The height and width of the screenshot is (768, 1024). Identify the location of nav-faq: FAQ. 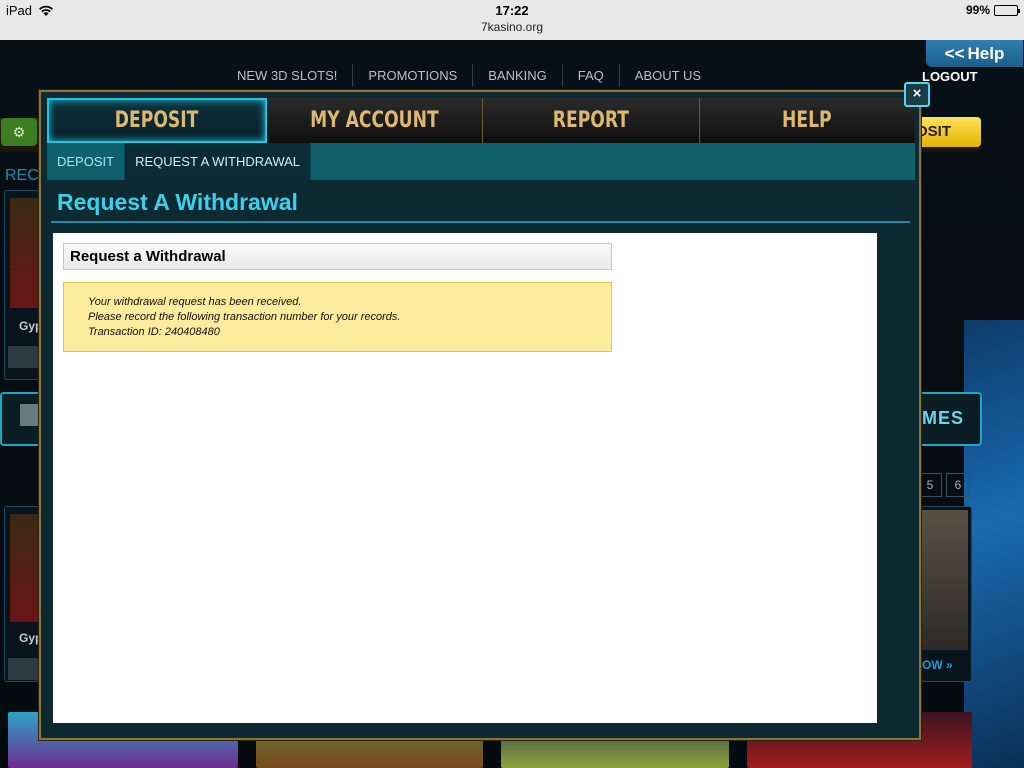
(591, 75).